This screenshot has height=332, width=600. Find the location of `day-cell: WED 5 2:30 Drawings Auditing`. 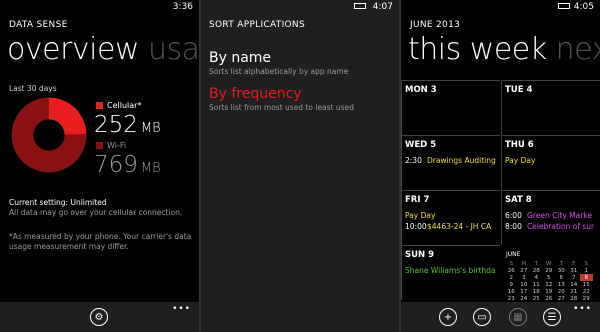

day-cell: WED 5 2:30 Drawings Auditing is located at coordinates (450, 162).